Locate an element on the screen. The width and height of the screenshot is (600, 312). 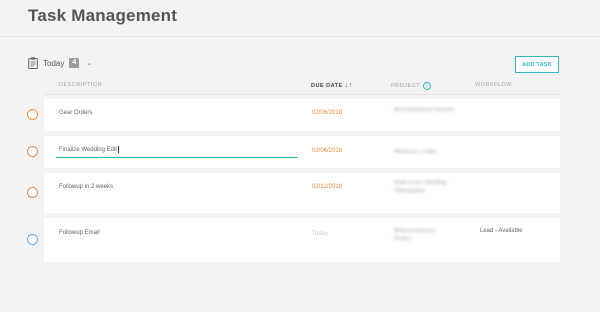
due-date-label: DUE DATE is located at coordinates (327, 85).